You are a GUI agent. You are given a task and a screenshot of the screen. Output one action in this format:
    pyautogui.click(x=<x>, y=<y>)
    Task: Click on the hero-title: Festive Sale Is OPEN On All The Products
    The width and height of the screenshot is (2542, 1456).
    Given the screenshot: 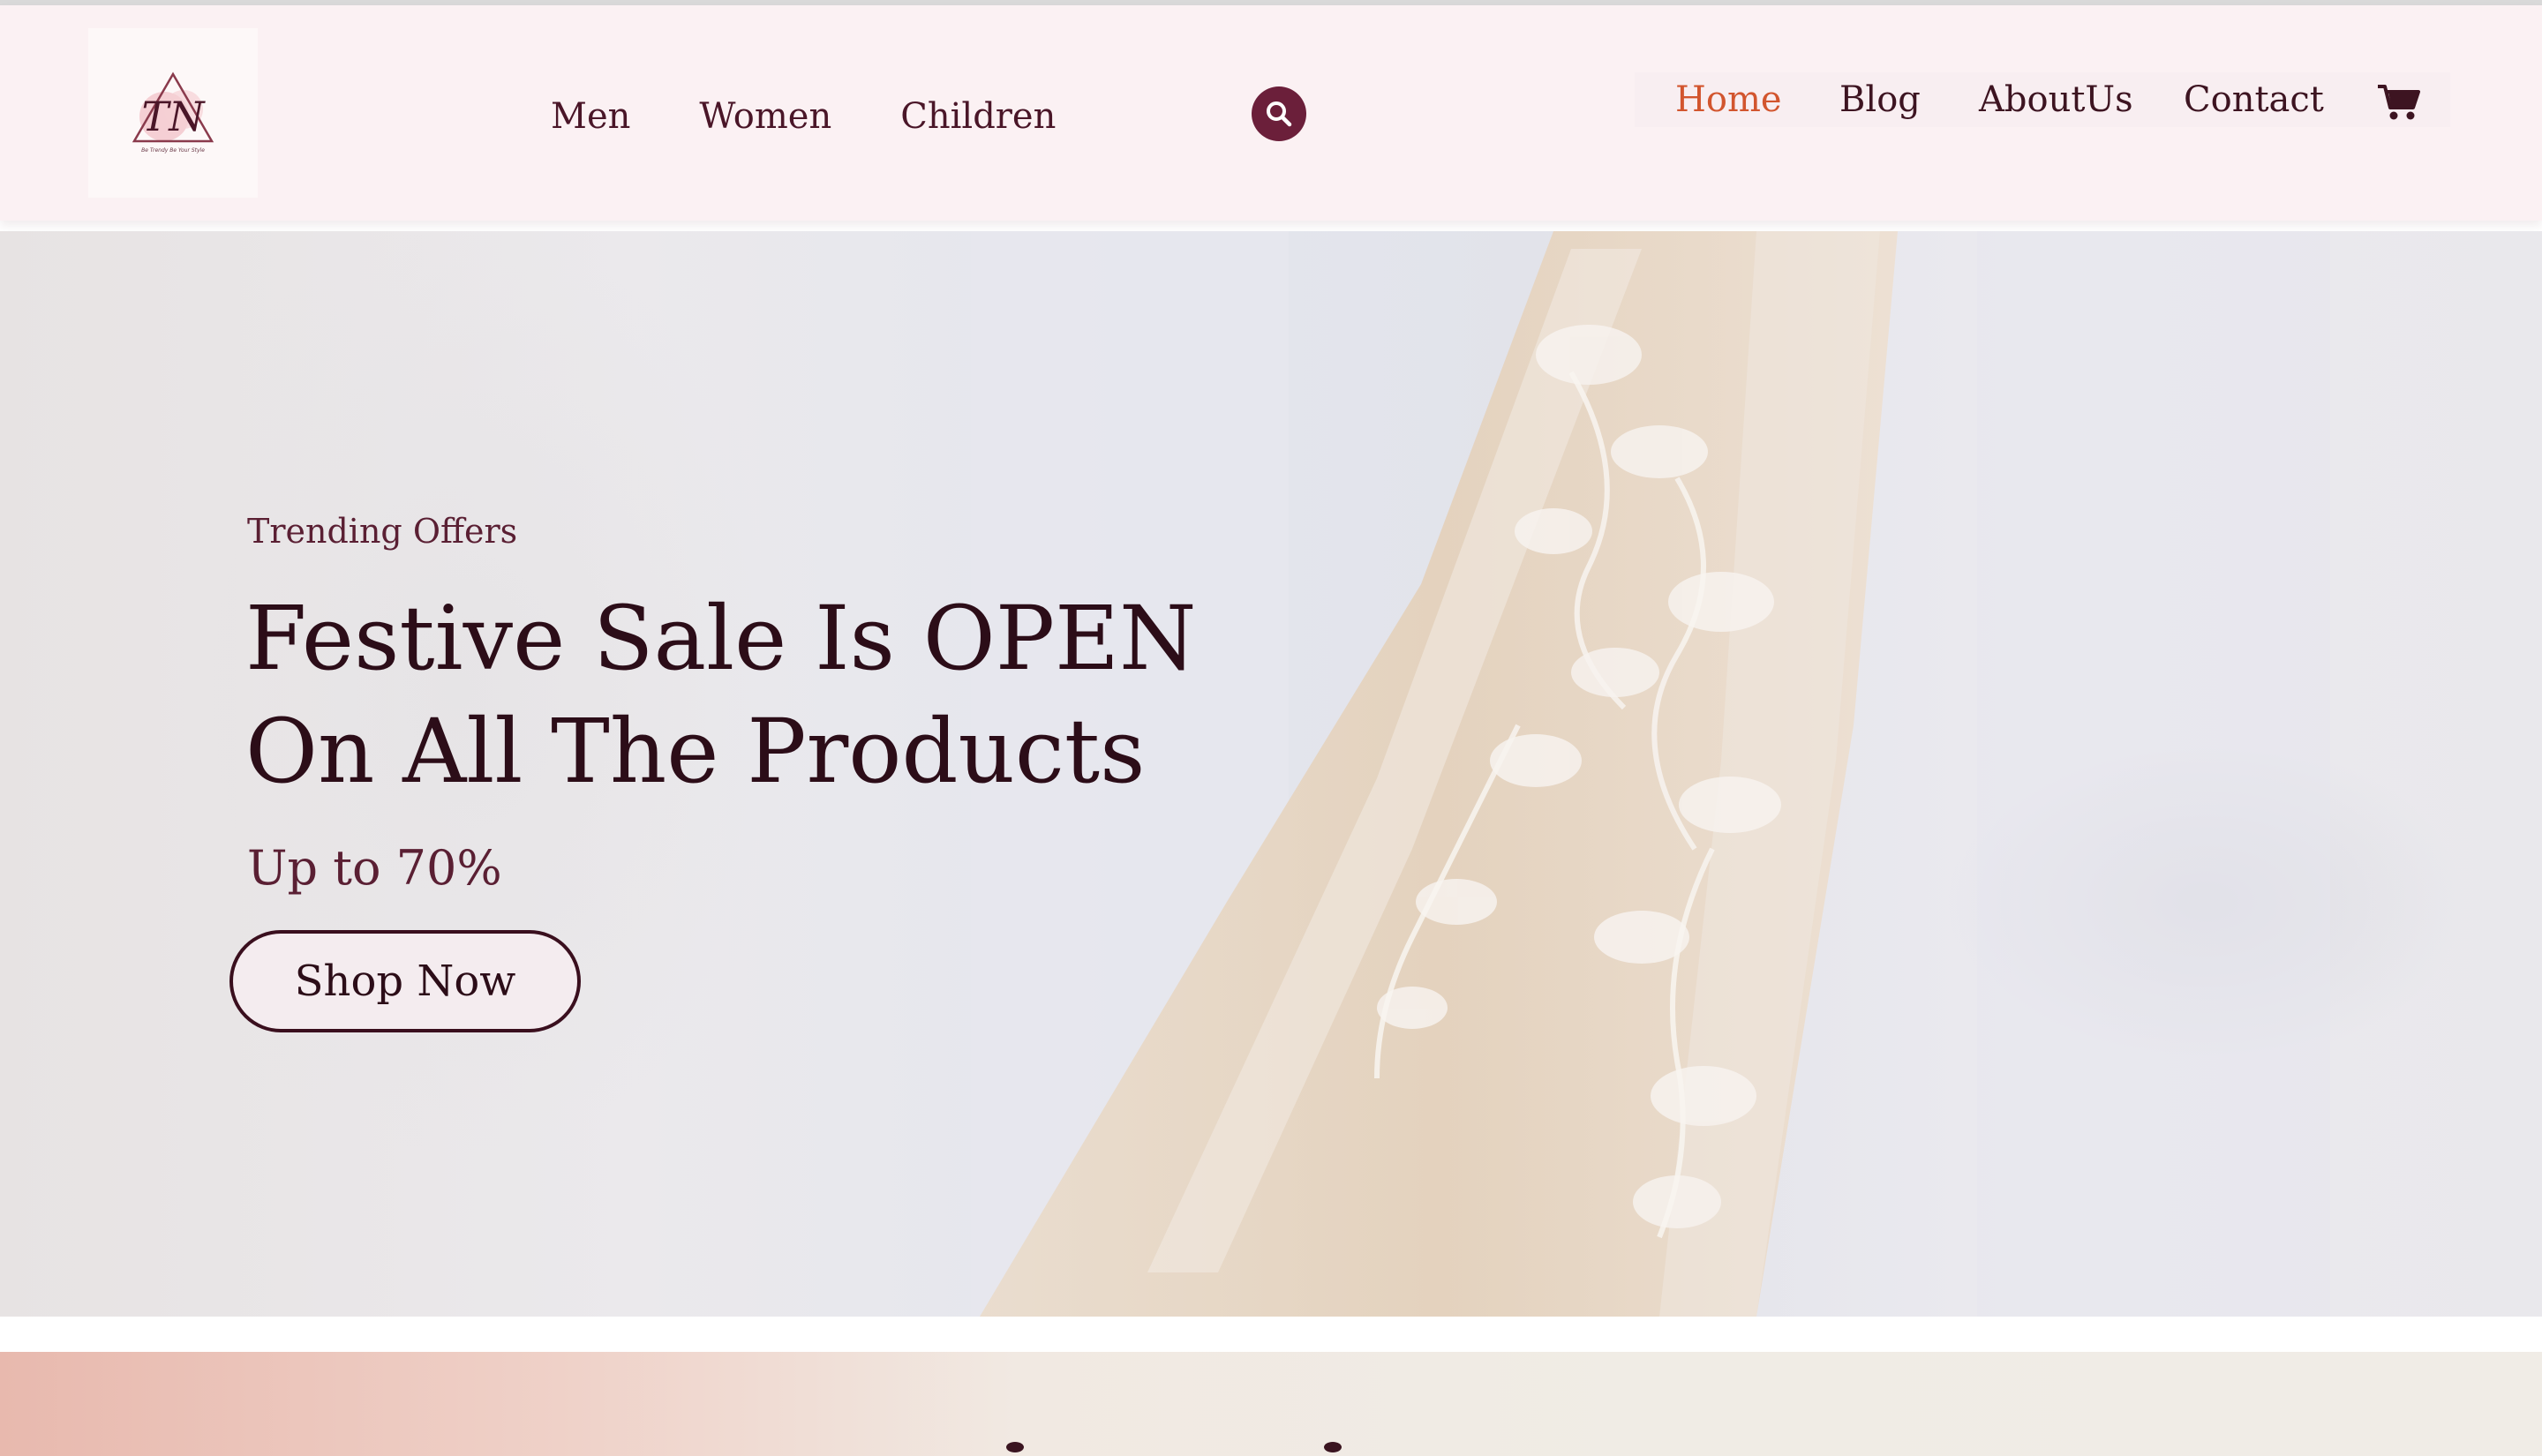 What is the action you would take?
    pyautogui.click(x=775, y=695)
    